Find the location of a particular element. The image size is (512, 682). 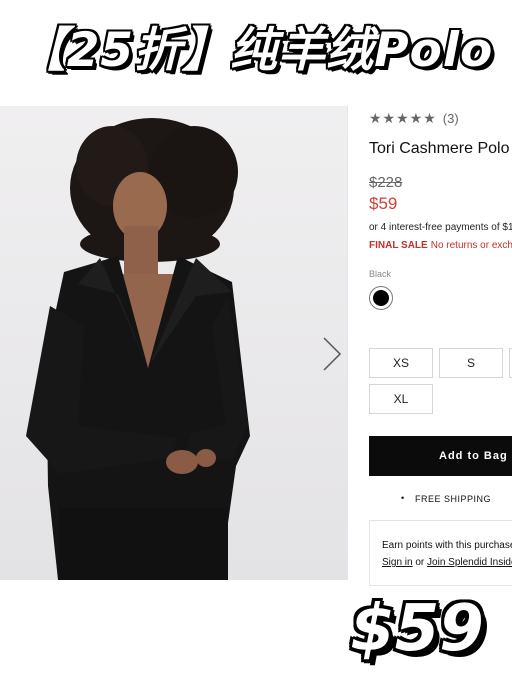

next-image-arrow-icon is located at coordinates (333, 354).